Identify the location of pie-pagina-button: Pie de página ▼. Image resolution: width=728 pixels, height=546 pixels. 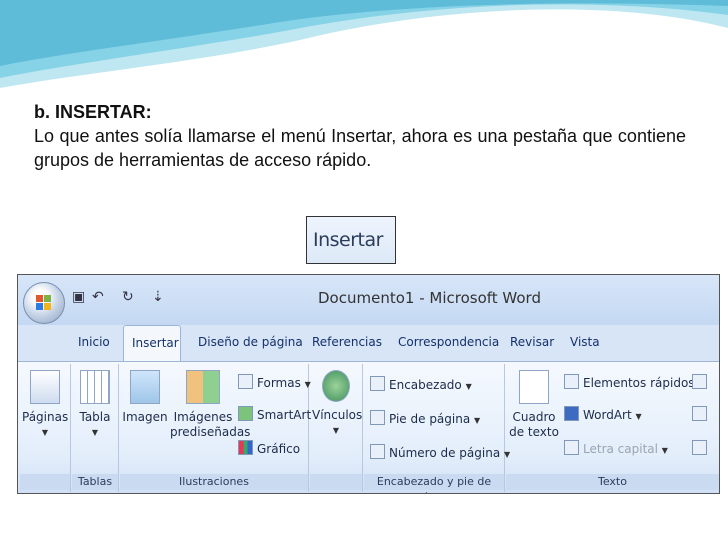
(425, 418).